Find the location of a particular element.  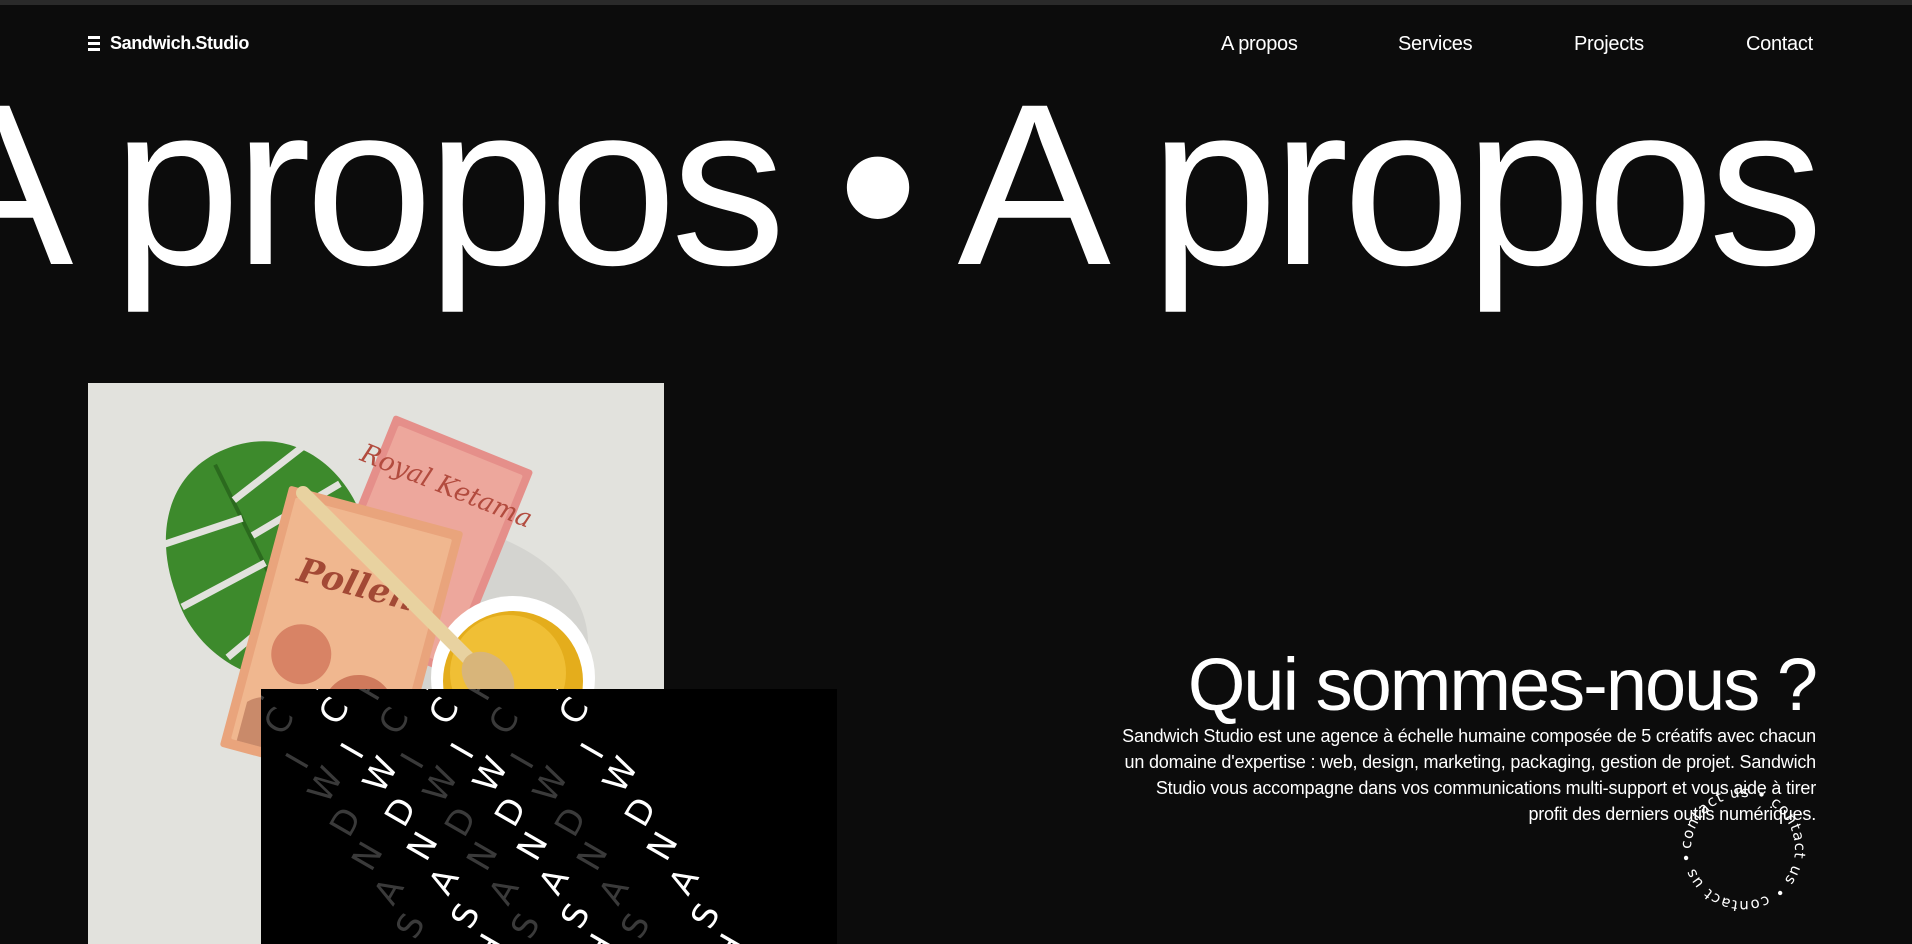

logo: Sandwich.Studio is located at coordinates (168, 43).